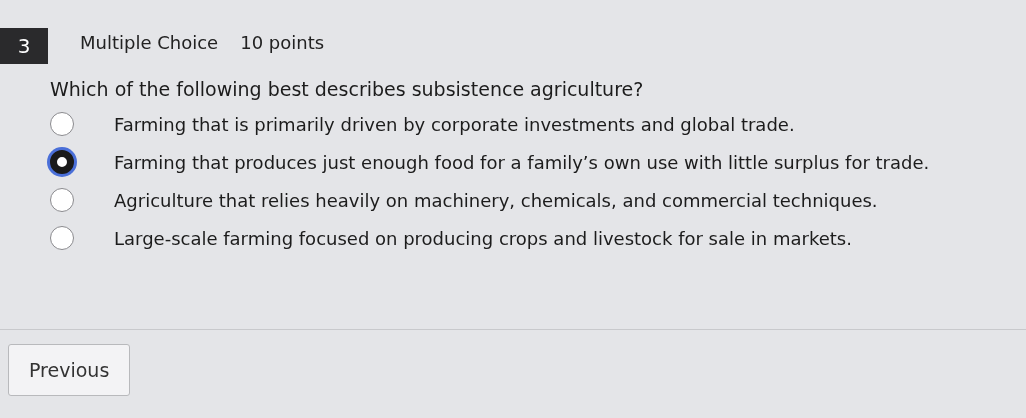 This screenshot has width=1026, height=418. What do you see at coordinates (69, 370) in the screenshot?
I see `previous-button: Previous` at bounding box center [69, 370].